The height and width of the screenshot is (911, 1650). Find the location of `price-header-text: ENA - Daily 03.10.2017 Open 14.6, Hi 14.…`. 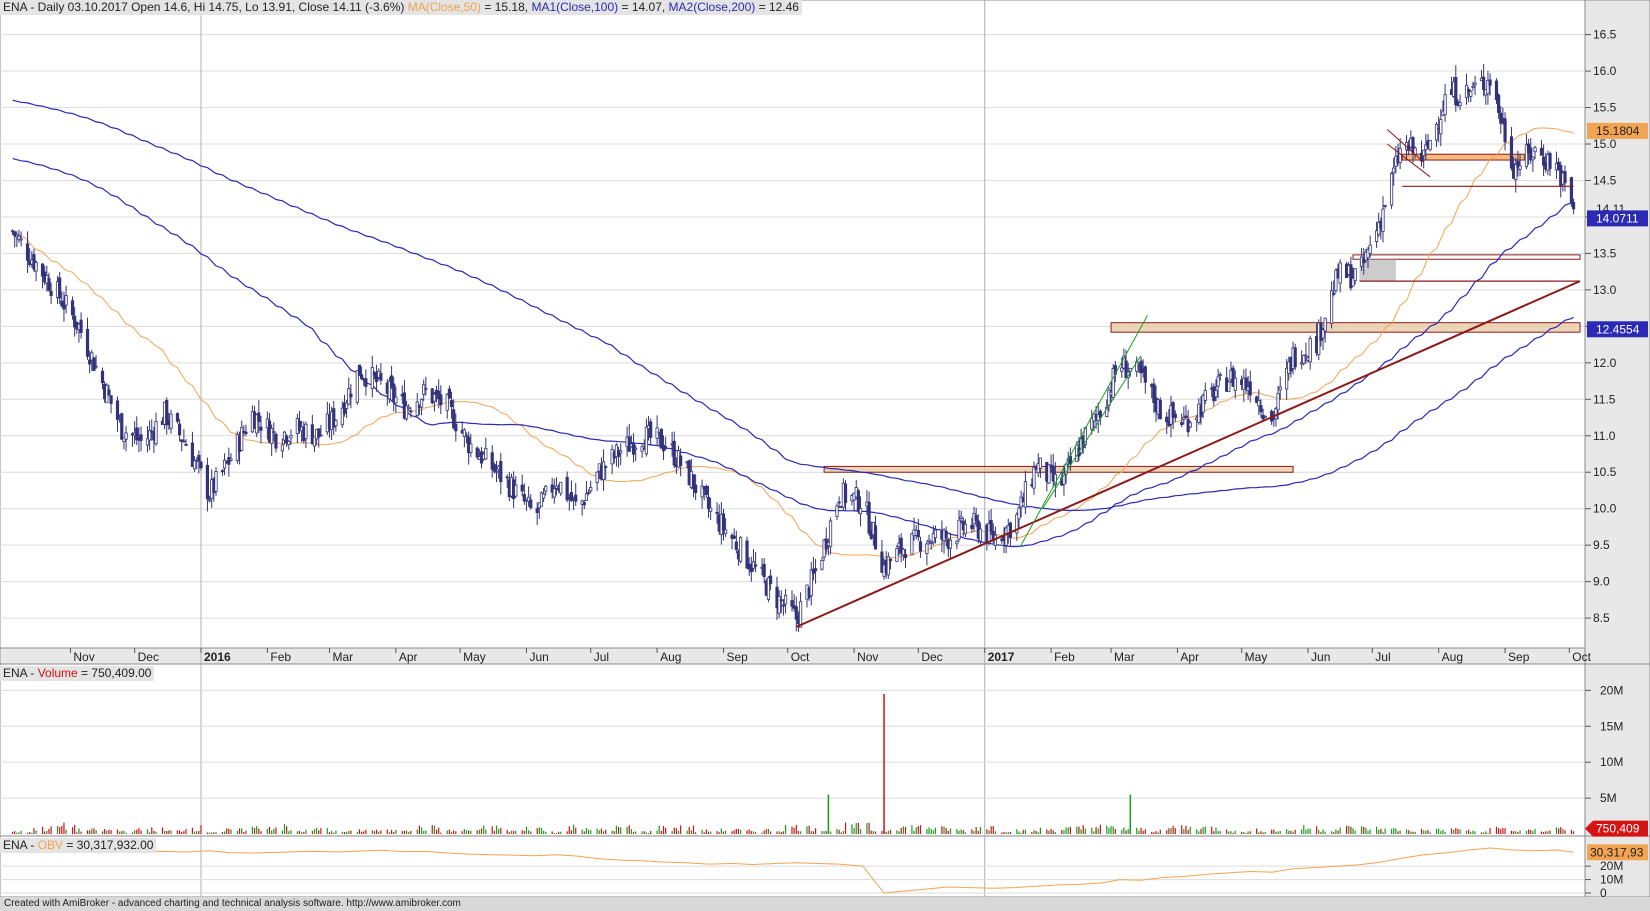

price-header-text: ENA - Daily 03.10.2017 Open 14.6, Hi 14.… is located at coordinates (204, 7).